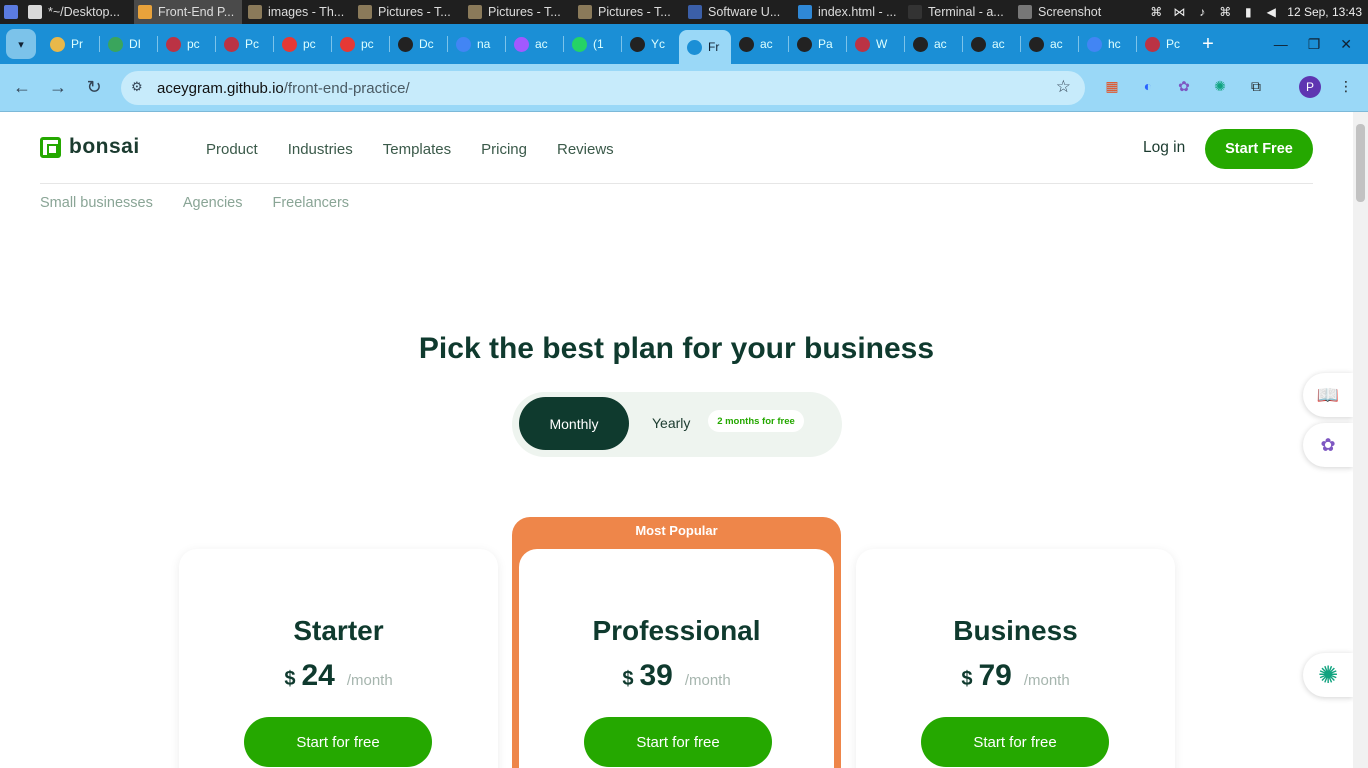 This screenshot has width=1368, height=768. Describe the element at coordinates (1281, 44) in the screenshot. I see `minimize-button: —` at that location.